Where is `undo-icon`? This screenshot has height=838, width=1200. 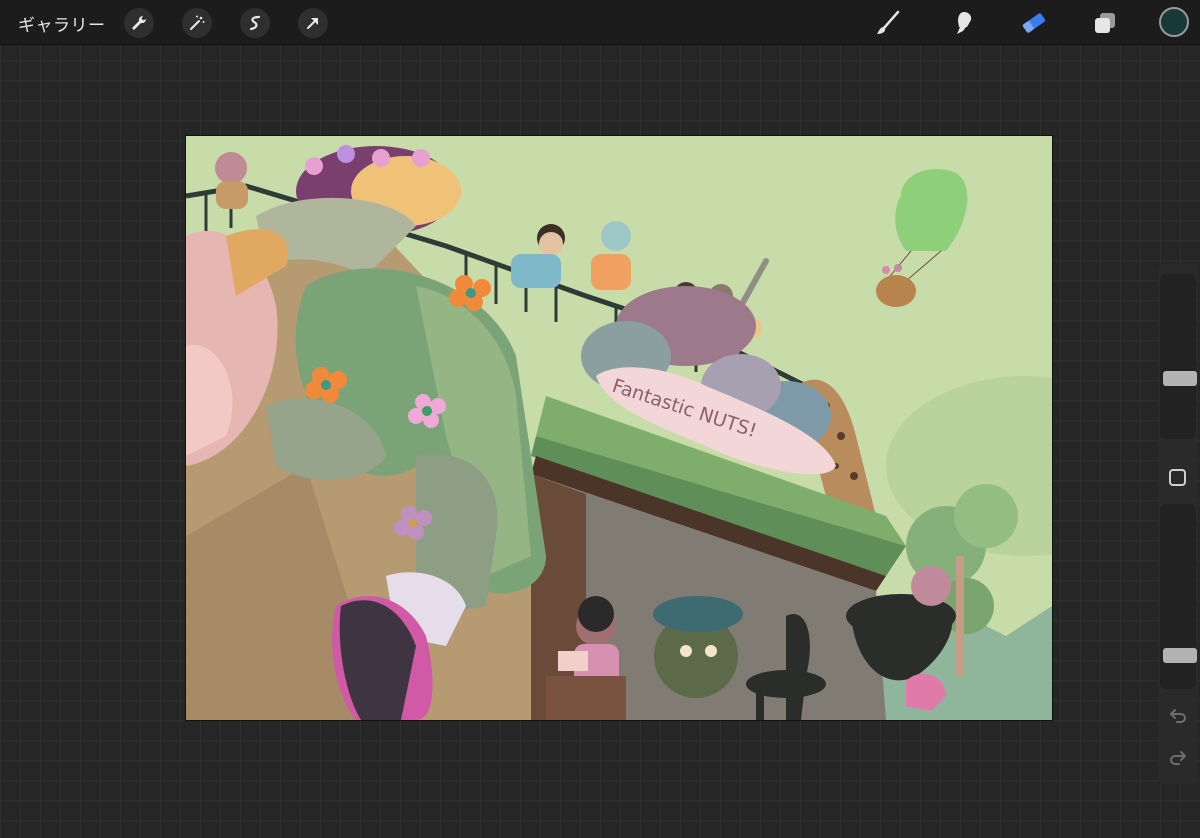
undo-icon is located at coordinates (1178, 716).